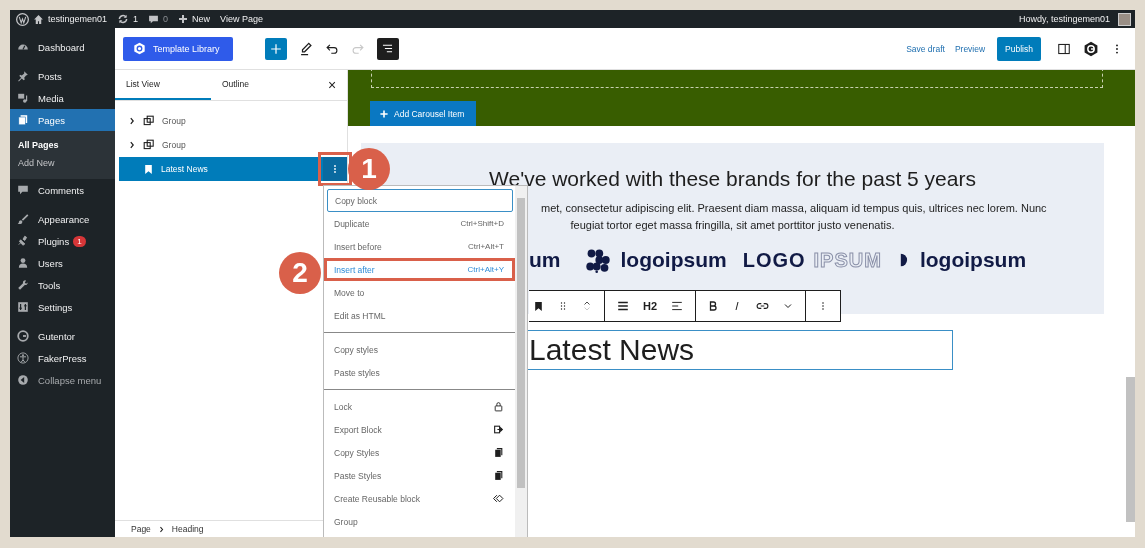  What do you see at coordinates (650, 306) in the screenshot?
I see `heading-level-button: H2` at bounding box center [650, 306].